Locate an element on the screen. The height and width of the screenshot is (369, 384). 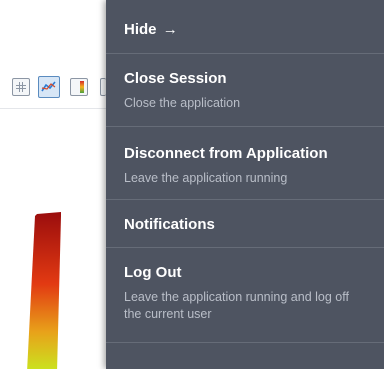
log-out-title: Log Out is located at coordinates (153, 272).